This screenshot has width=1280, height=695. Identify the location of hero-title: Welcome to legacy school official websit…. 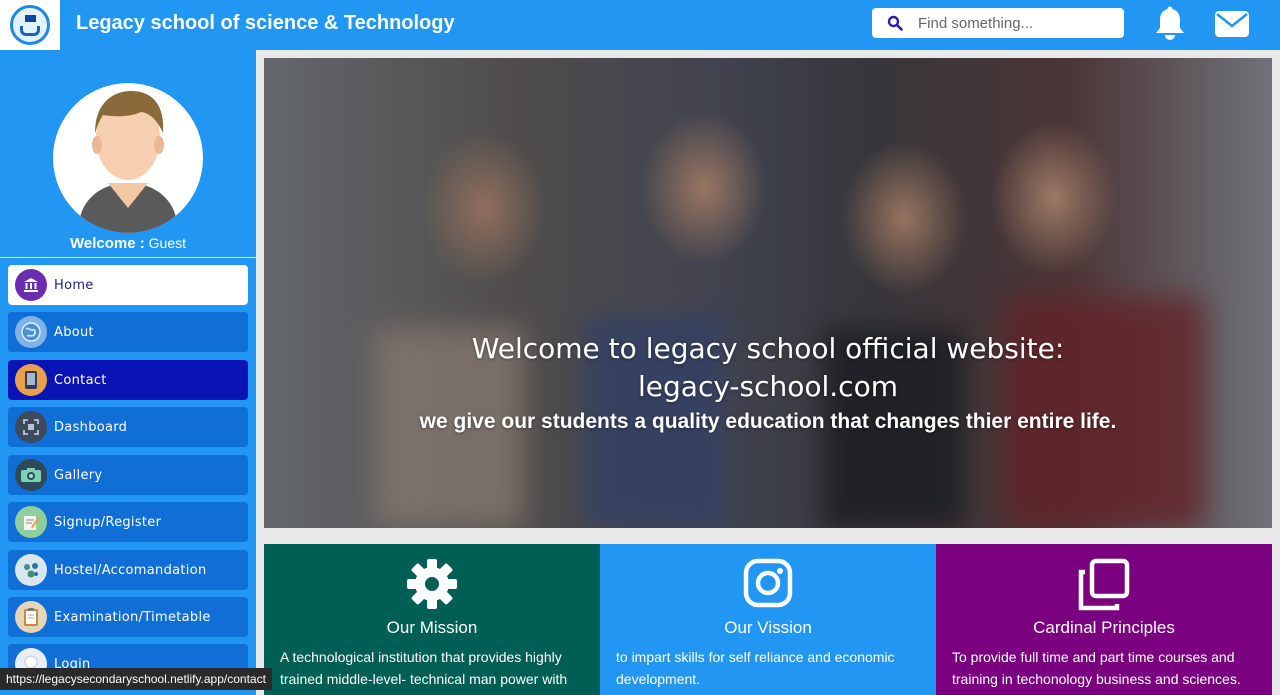
(768, 368).